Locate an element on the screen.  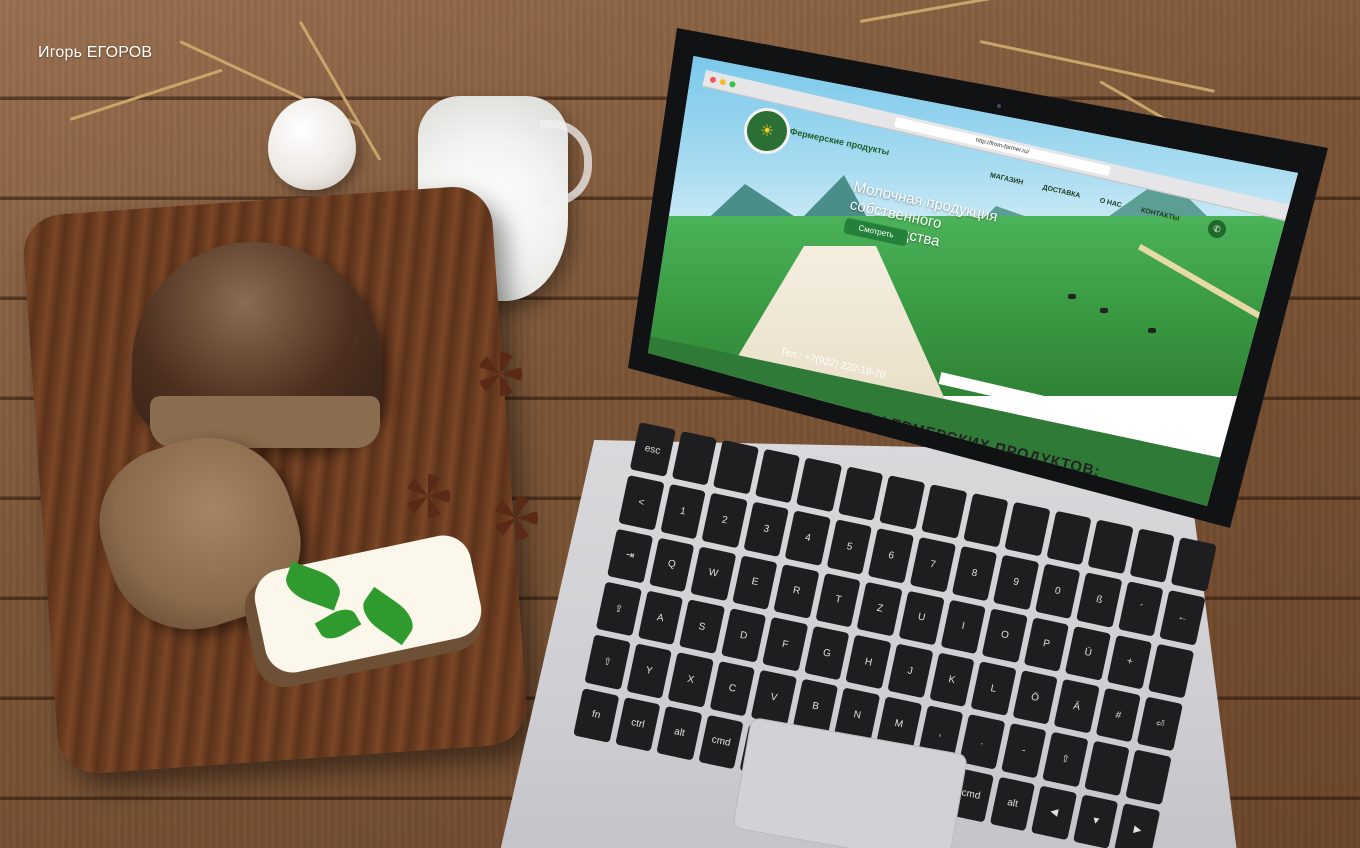
key: P is located at coordinates (1046, 644).